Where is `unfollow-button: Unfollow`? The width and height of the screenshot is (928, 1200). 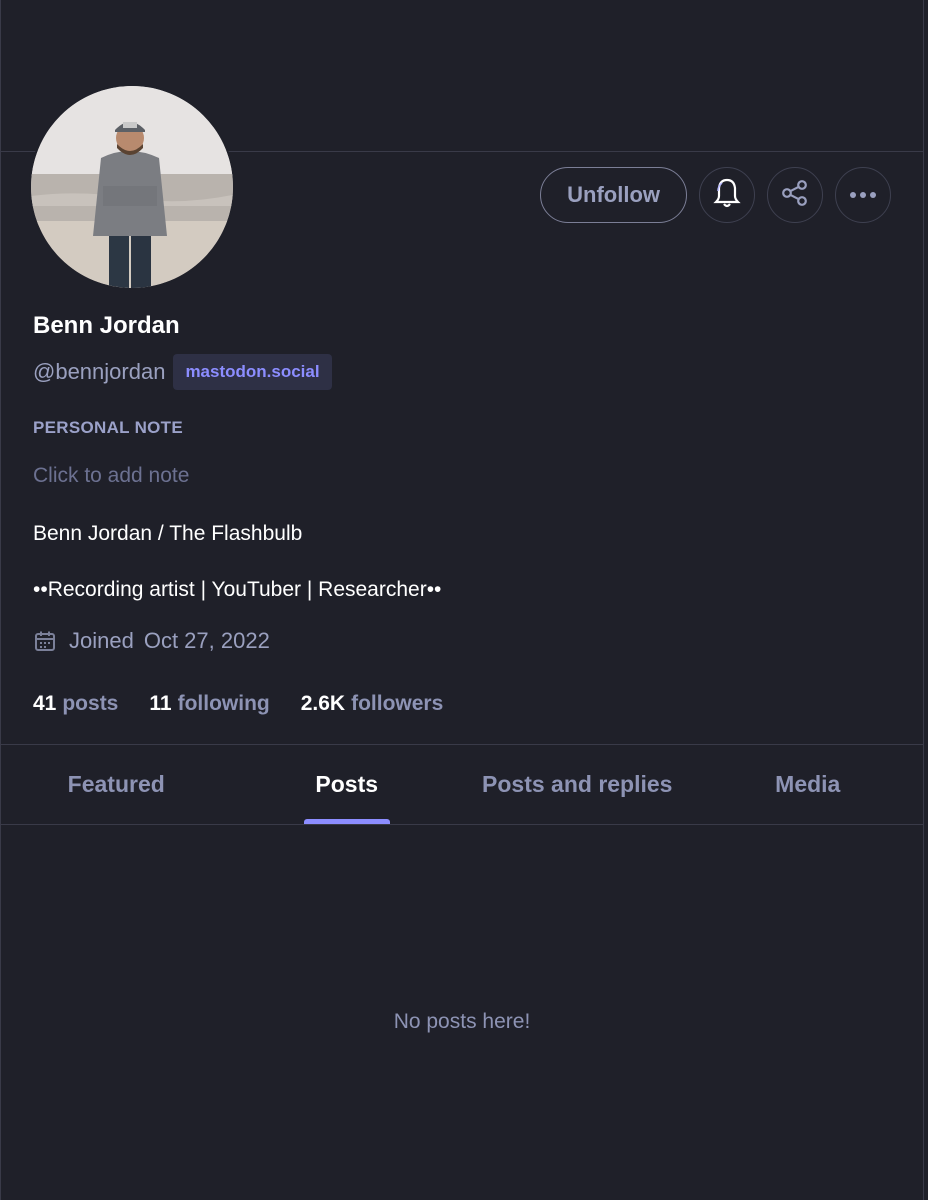 unfollow-button: Unfollow is located at coordinates (613, 195).